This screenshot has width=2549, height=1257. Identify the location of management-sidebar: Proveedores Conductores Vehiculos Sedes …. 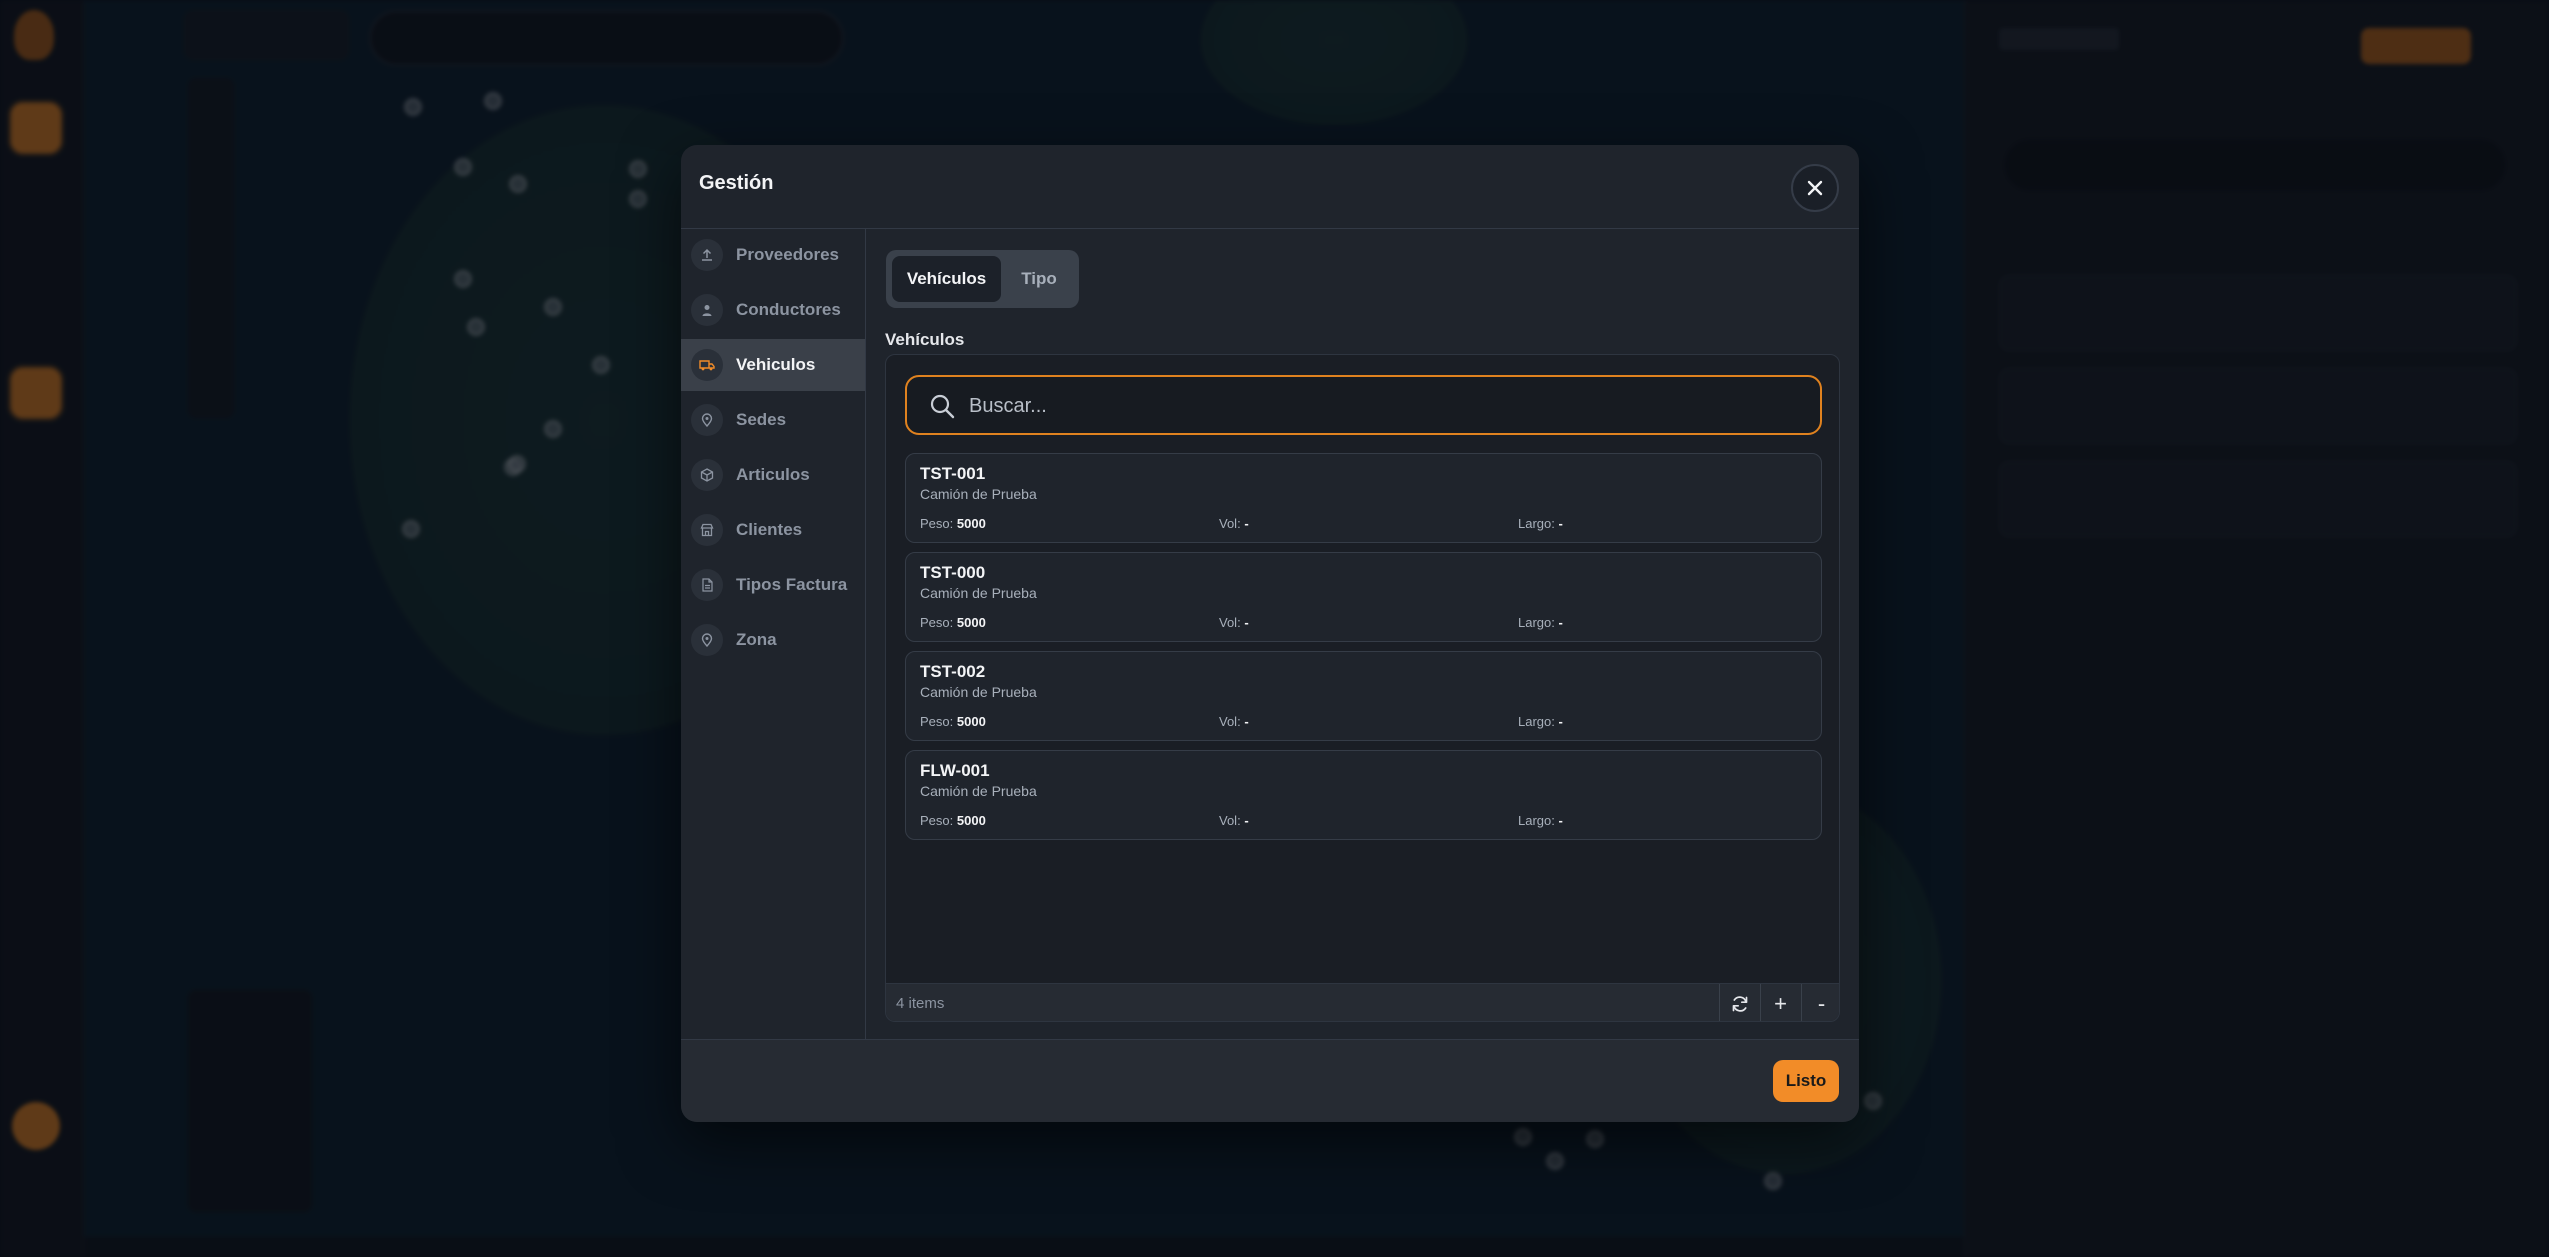
(773, 634).